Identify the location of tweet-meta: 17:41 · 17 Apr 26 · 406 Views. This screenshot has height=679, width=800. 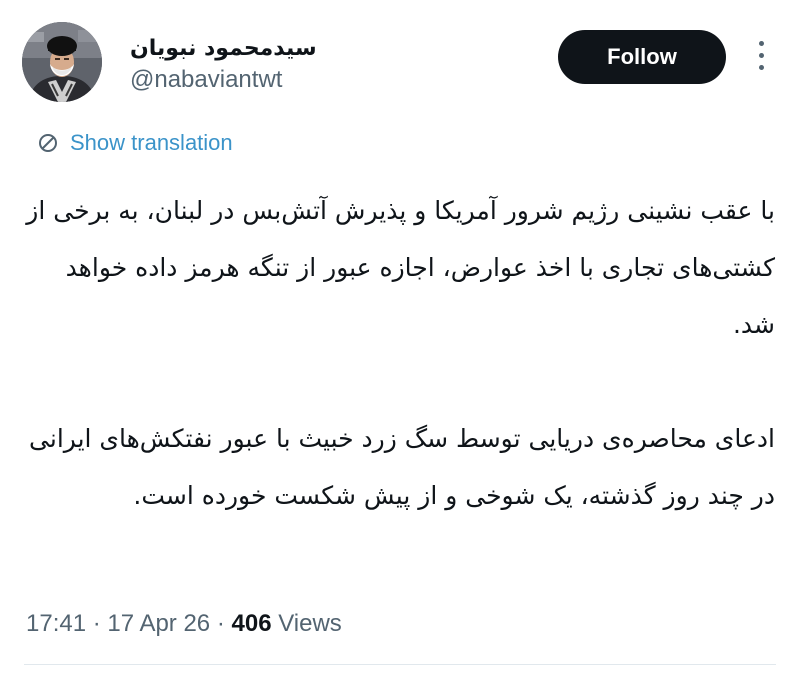
(184, 624).